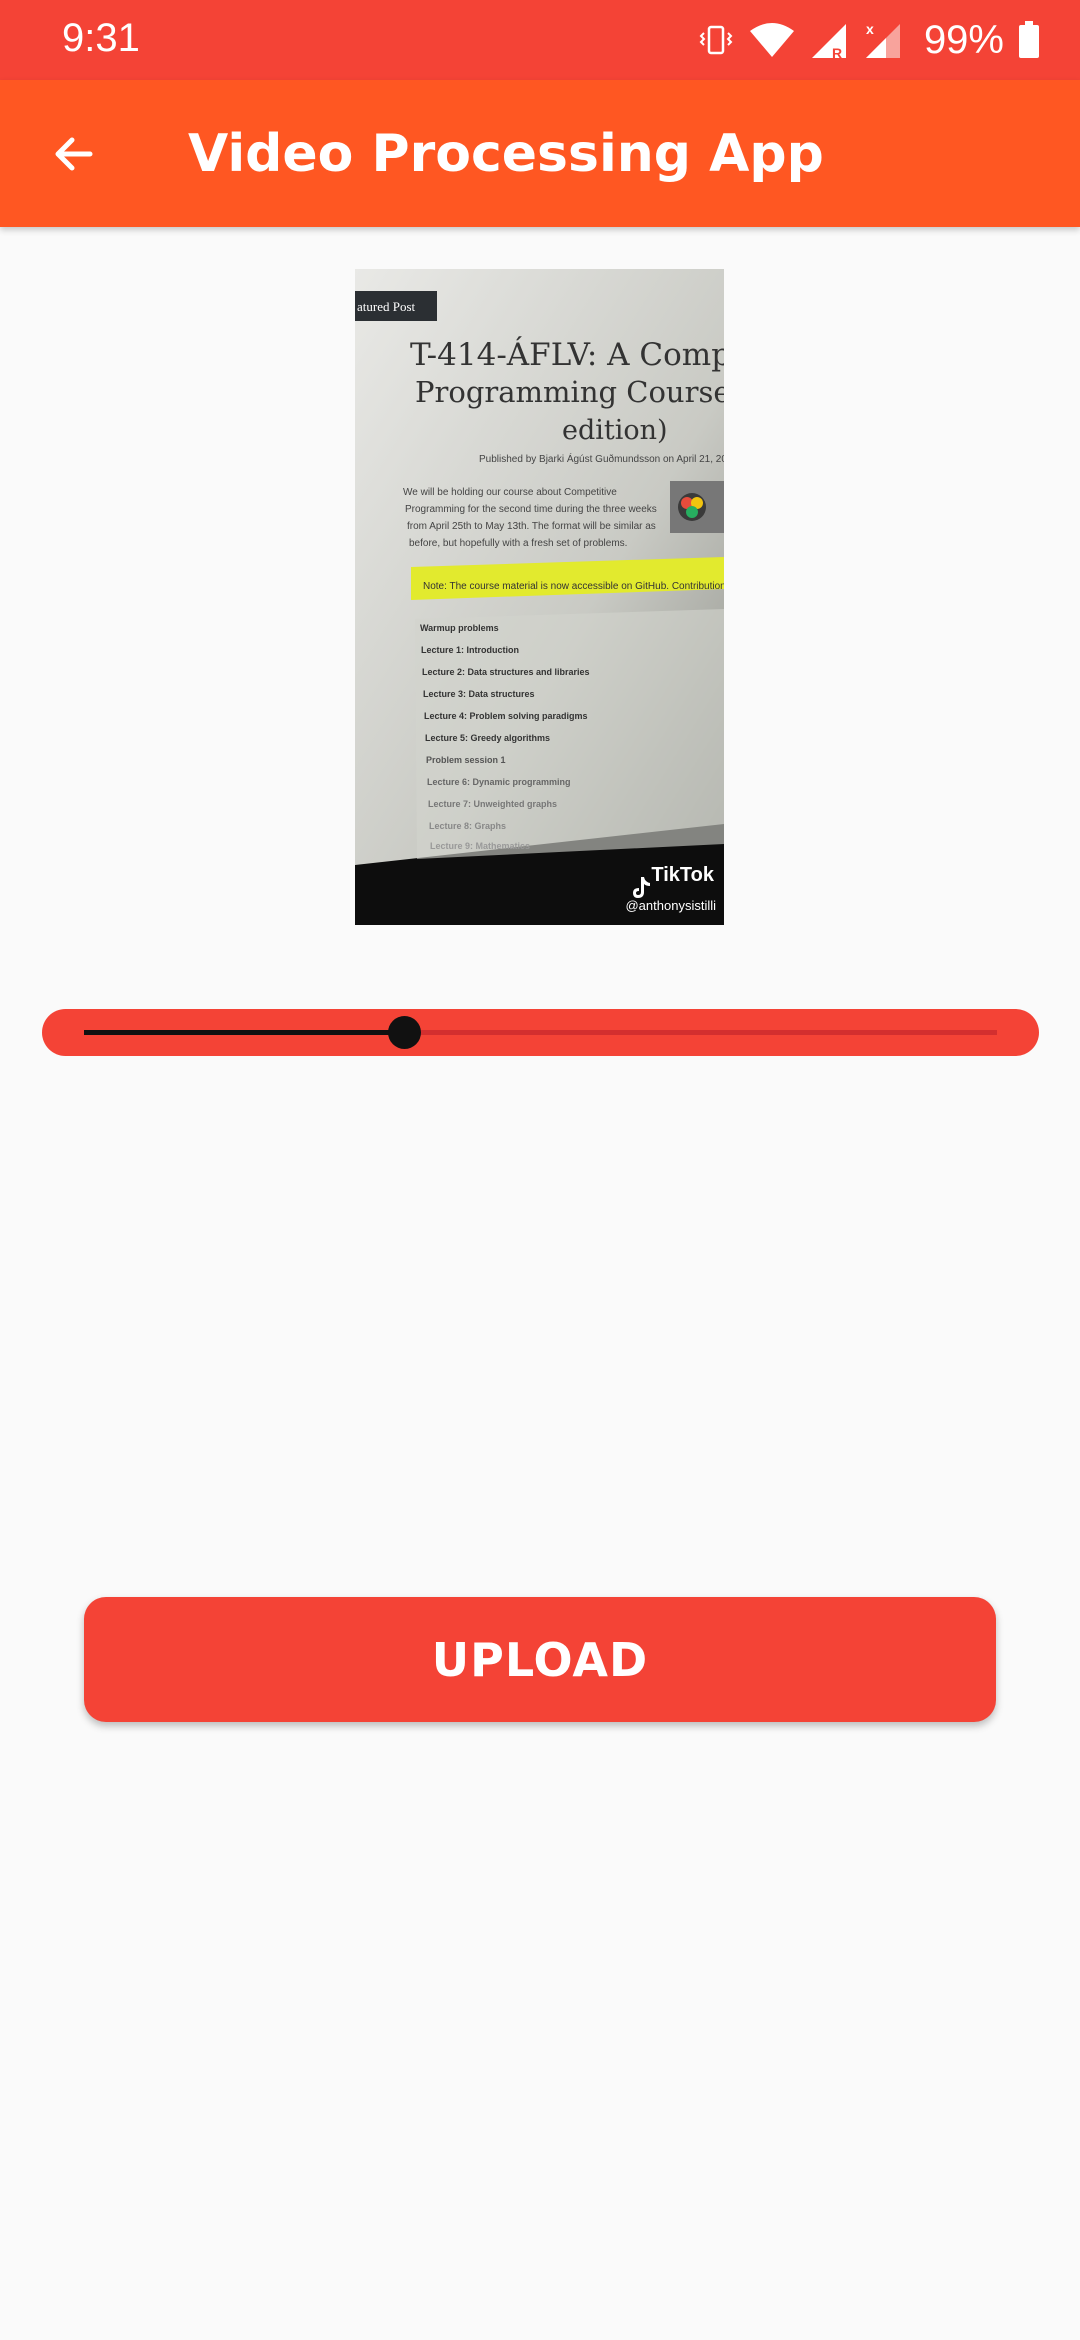  I want to click on status-bar: 9:31 R x 99%, so click(540, 40).